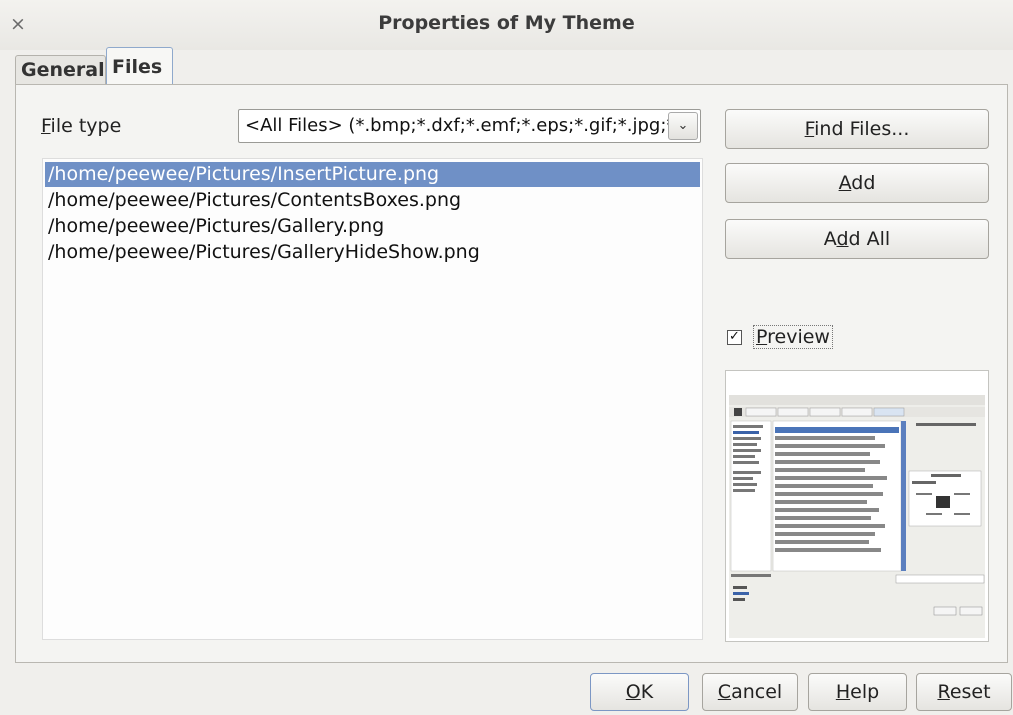 This screenshot has width=1013, height=715. I want to click on preview-thumbnail, so click(857, 506).